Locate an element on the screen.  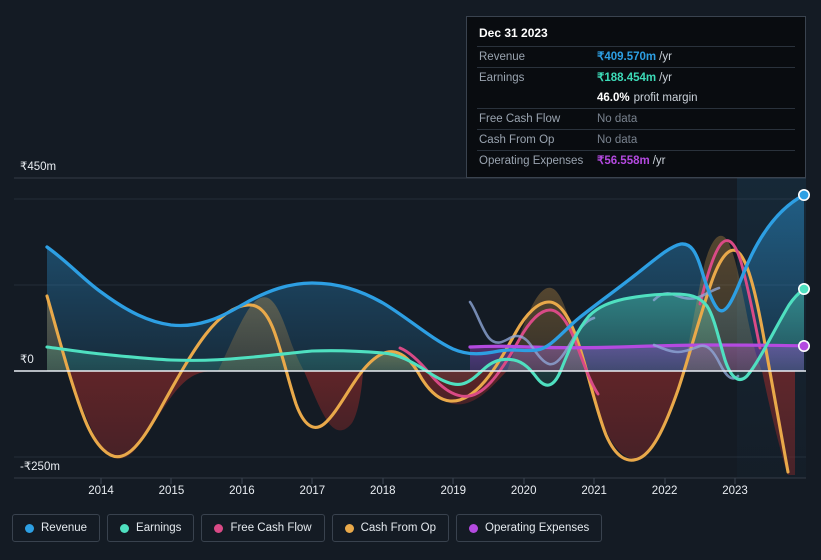
tooltip-row-value: 46.0% is located at coordinates (613, 97).